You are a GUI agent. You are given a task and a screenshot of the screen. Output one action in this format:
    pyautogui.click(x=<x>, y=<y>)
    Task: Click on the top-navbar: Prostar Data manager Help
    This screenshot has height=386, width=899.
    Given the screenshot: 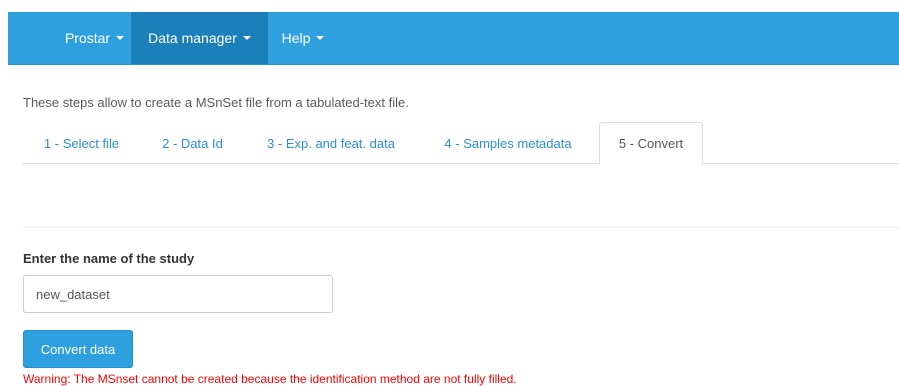 What is the action you would take?
    pyautogui.click(x=453, y=38)
    